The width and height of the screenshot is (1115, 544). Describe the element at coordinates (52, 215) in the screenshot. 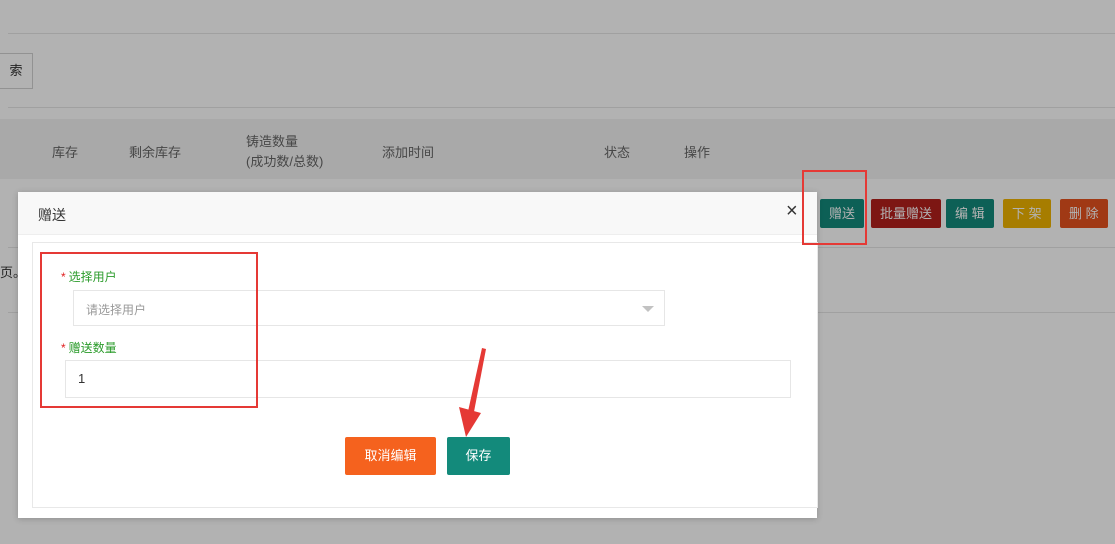

I see `modal-title: 赠送` at that location.